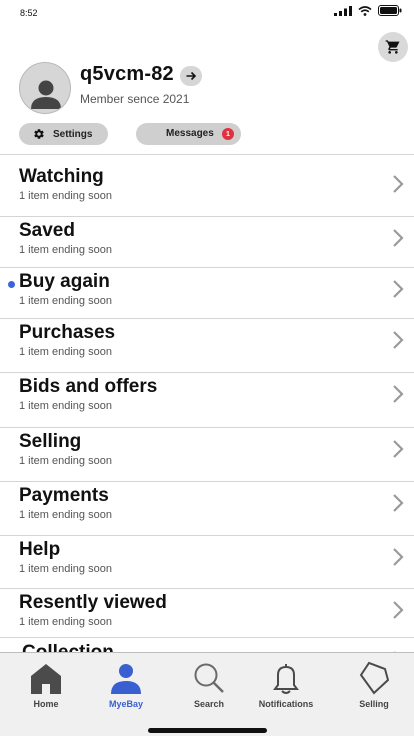 The image size is (414, 736). What do you see at coordinates (39, 134) in the screenshot?
I see `gear-icon` at bounding box center [39, 134].